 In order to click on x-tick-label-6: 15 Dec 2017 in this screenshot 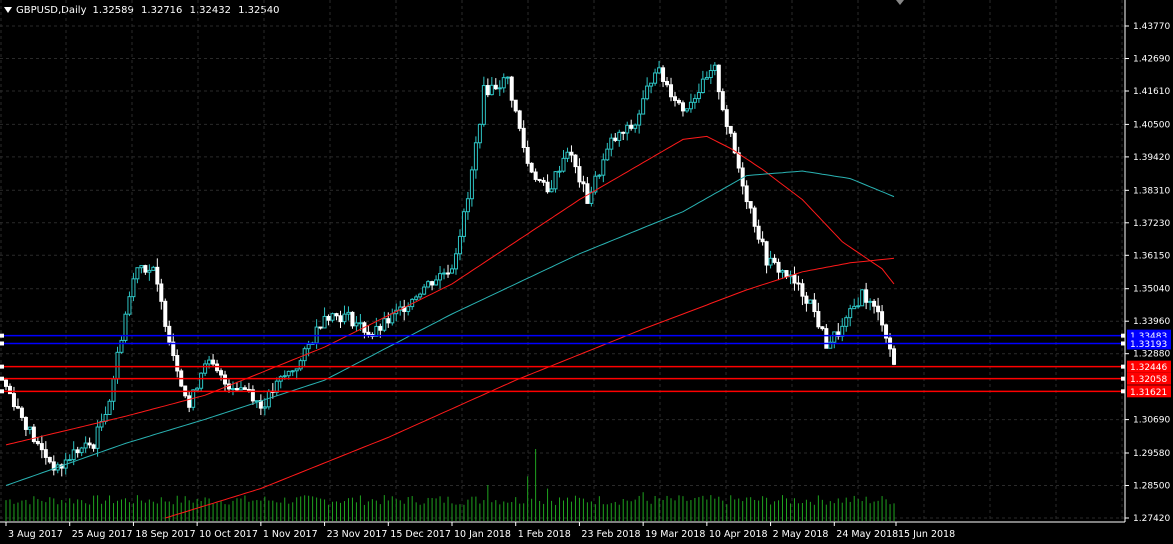, I will do `click(420, 534)`.